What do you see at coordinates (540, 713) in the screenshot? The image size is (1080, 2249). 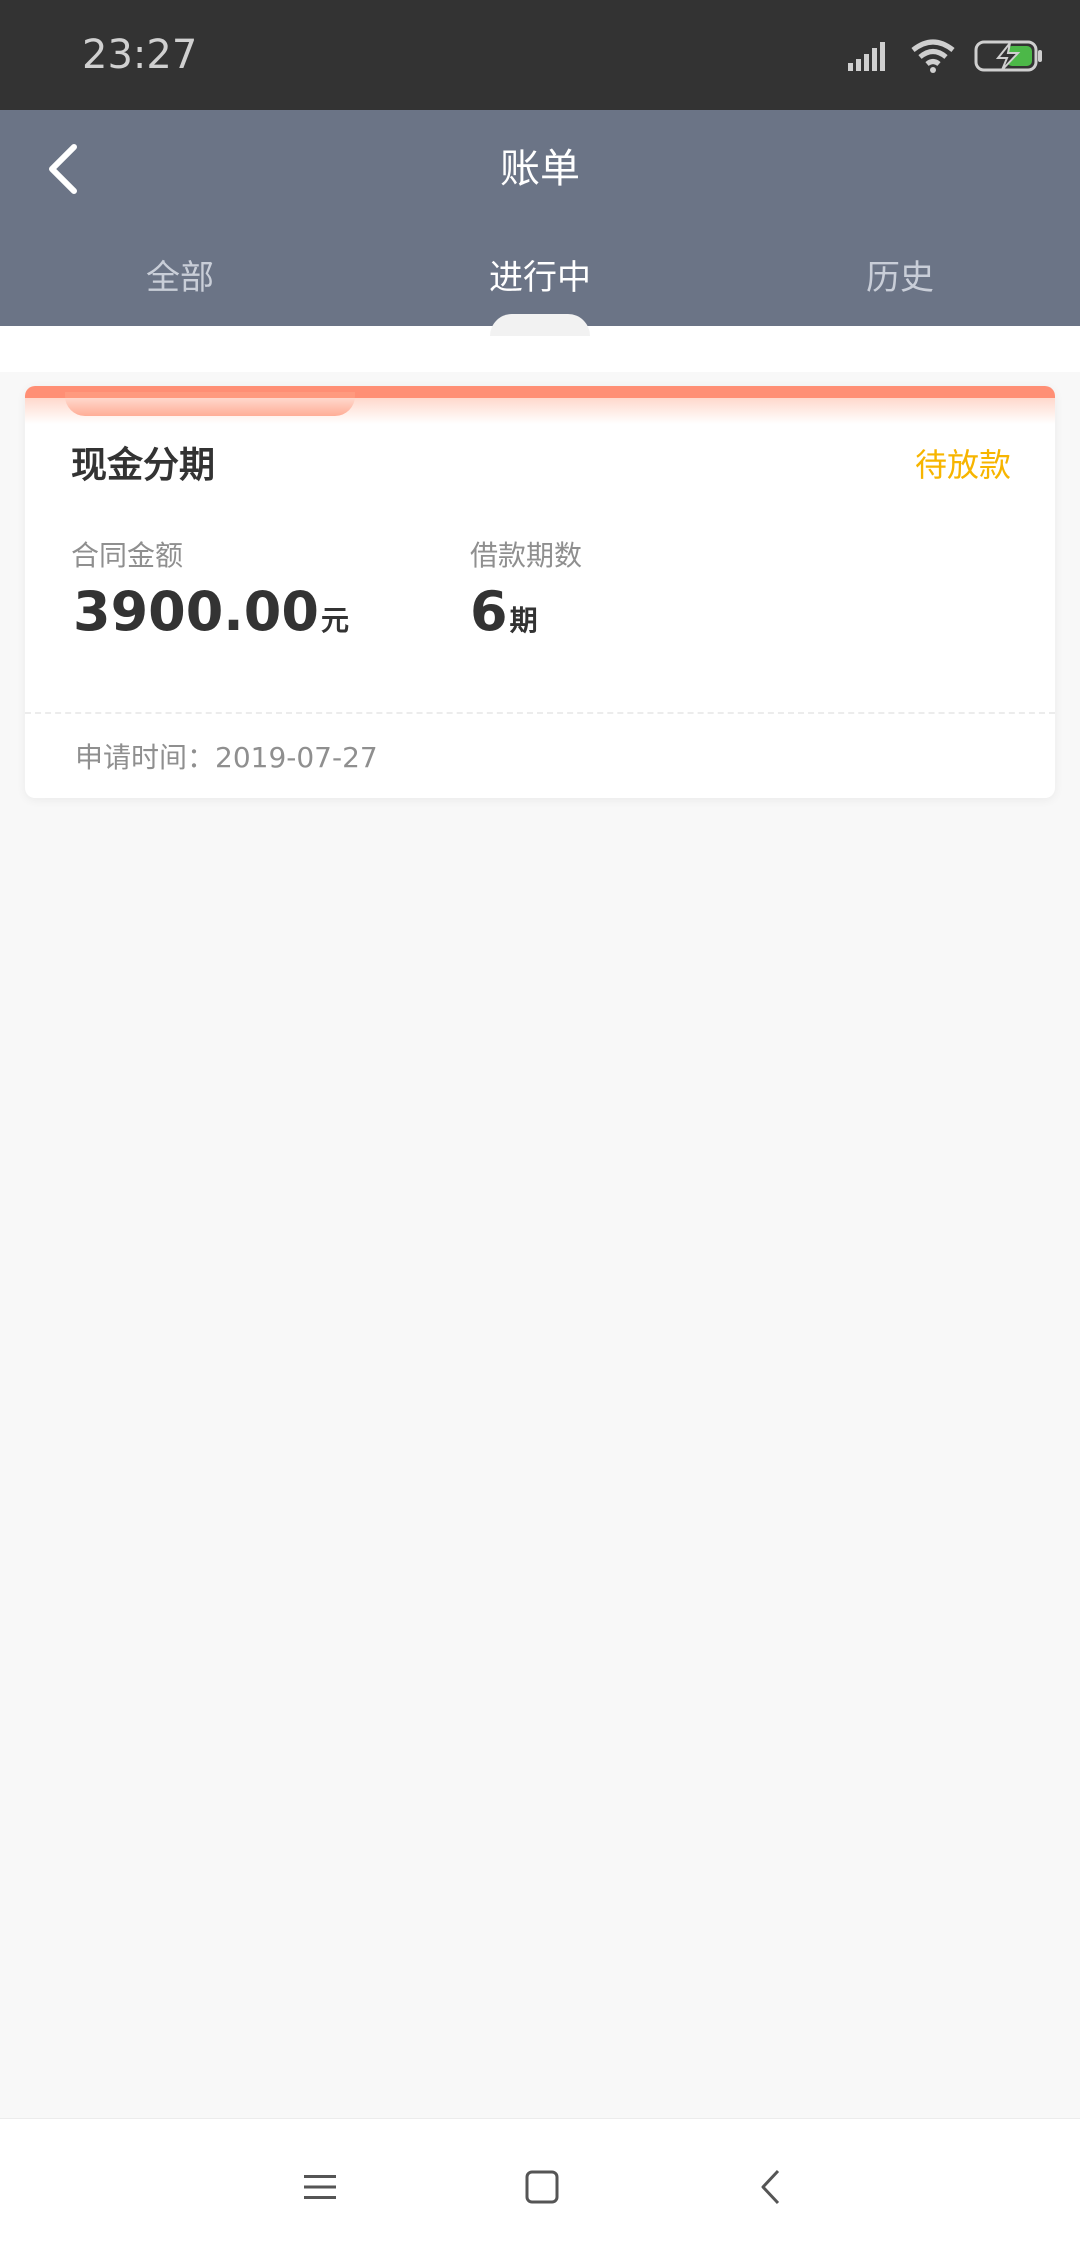 I see `card-divider` at bounding box center [540, 713].